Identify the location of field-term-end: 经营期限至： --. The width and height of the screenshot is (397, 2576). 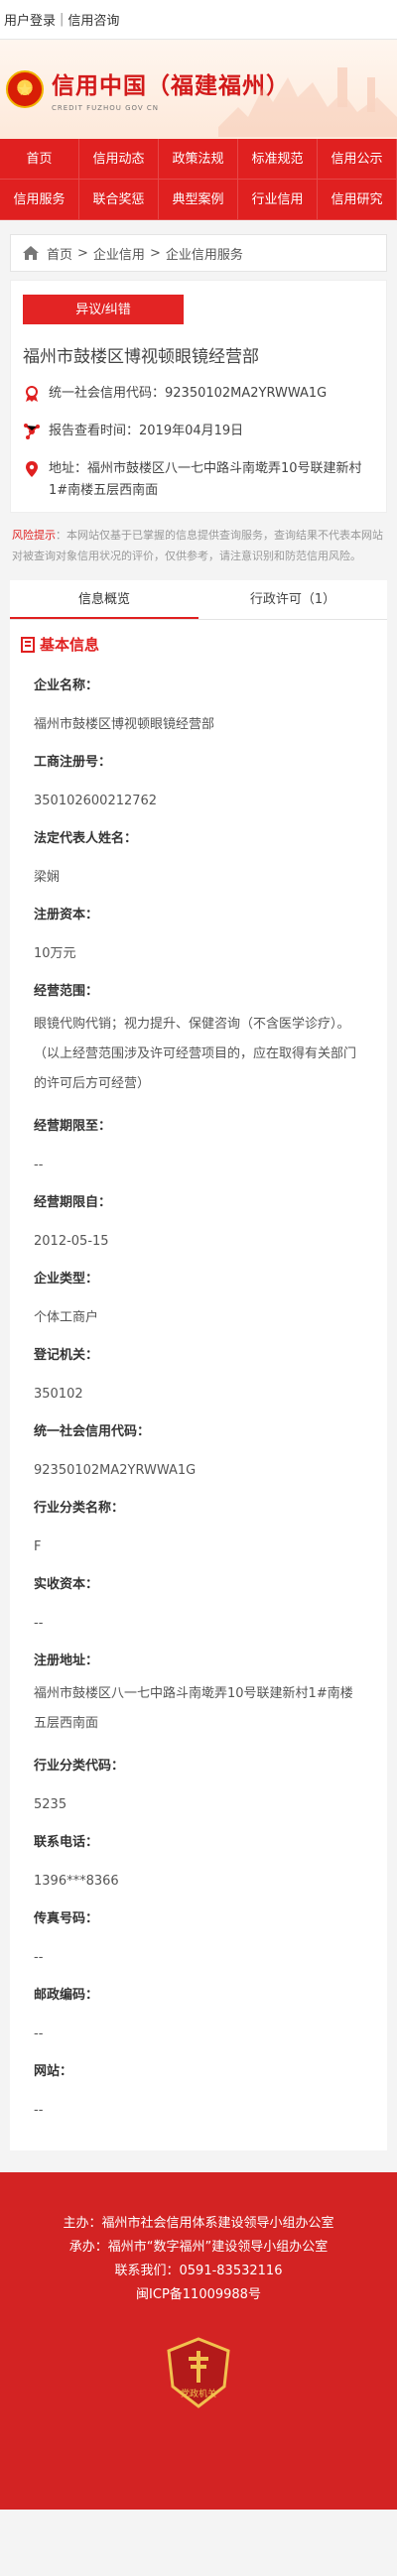
(198, 1137).